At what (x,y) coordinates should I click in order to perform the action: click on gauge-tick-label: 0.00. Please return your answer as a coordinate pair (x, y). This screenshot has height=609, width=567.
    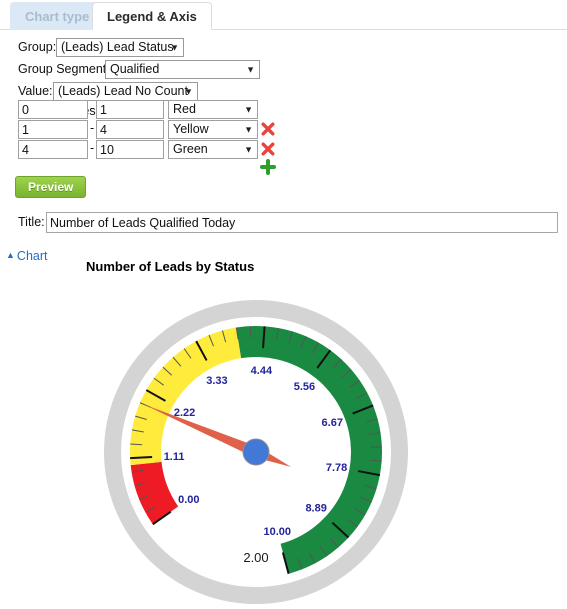
    Looking at the image, I should click on (188, 500).